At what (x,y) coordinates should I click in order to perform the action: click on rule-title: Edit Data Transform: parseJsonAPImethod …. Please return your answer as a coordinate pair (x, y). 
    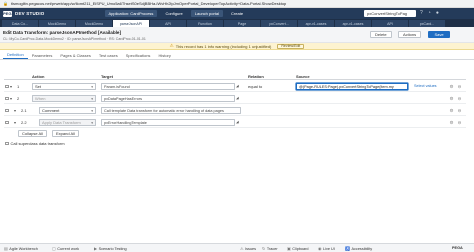
    Looking at the image, I should click on (62, 32).